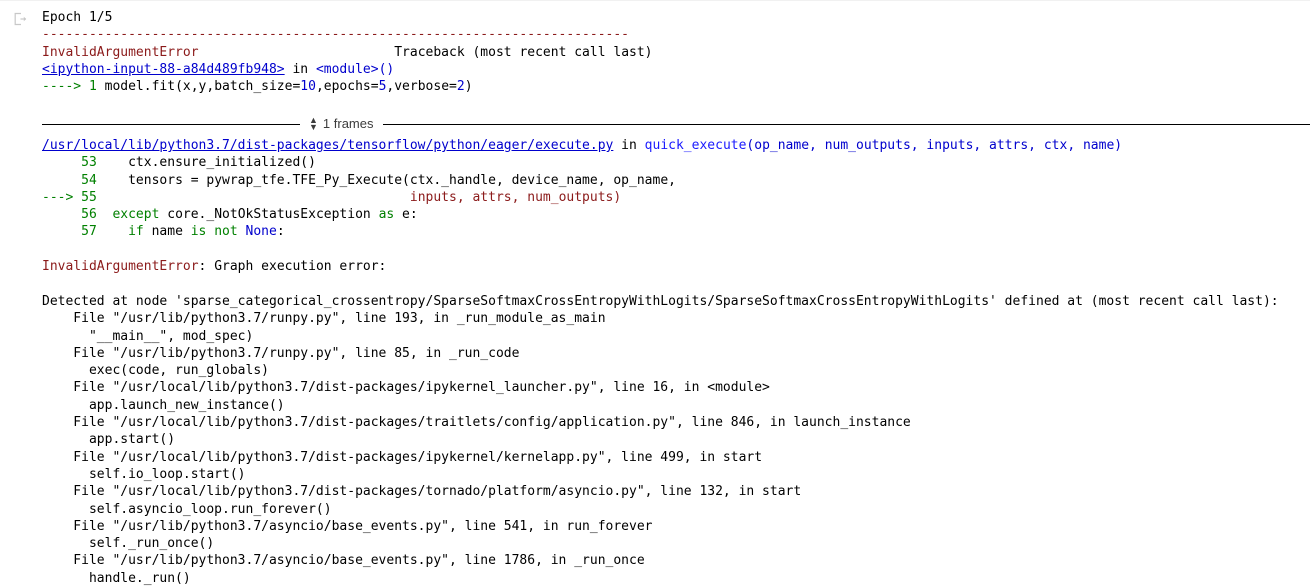  I want to click on frame-line-code: except core._NotOkStatusException as e:, so click(257, 214).